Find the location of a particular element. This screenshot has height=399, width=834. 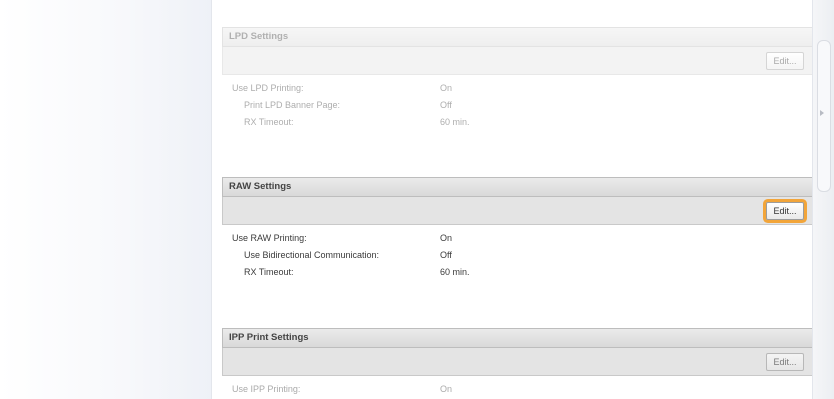

setting-label: Use RAW Printing: is located at coordinates (269, 238).